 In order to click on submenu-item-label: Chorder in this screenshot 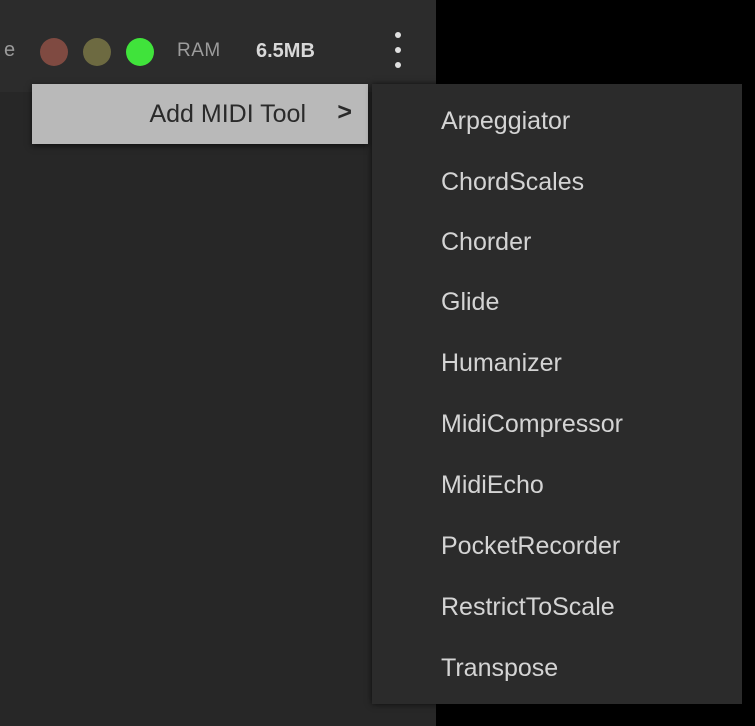, I will do `click(486, 242)`.